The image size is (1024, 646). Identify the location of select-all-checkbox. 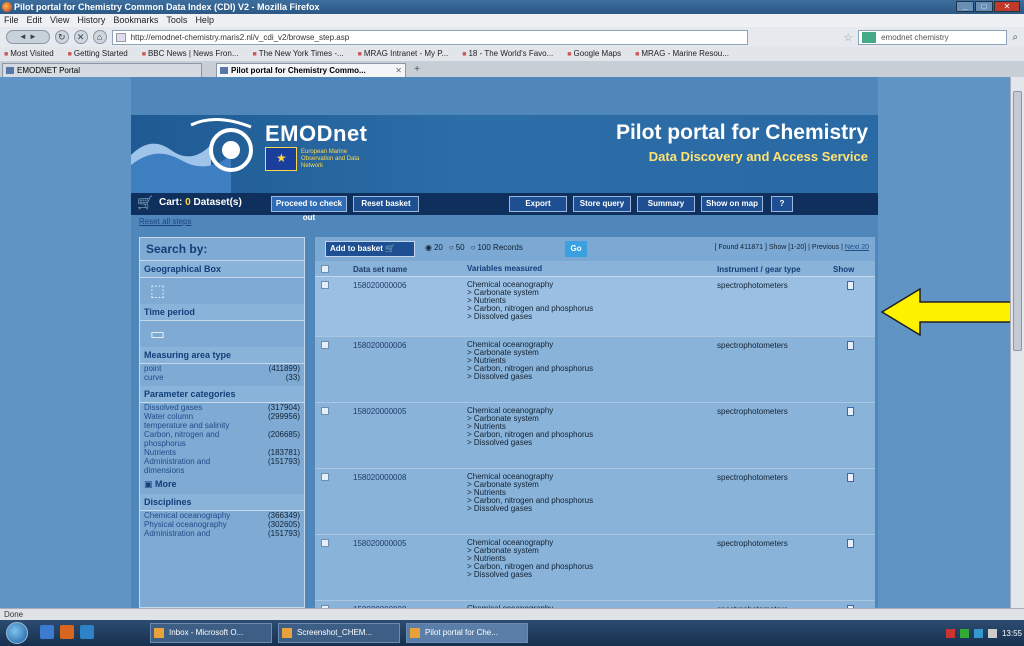
(326, 268).